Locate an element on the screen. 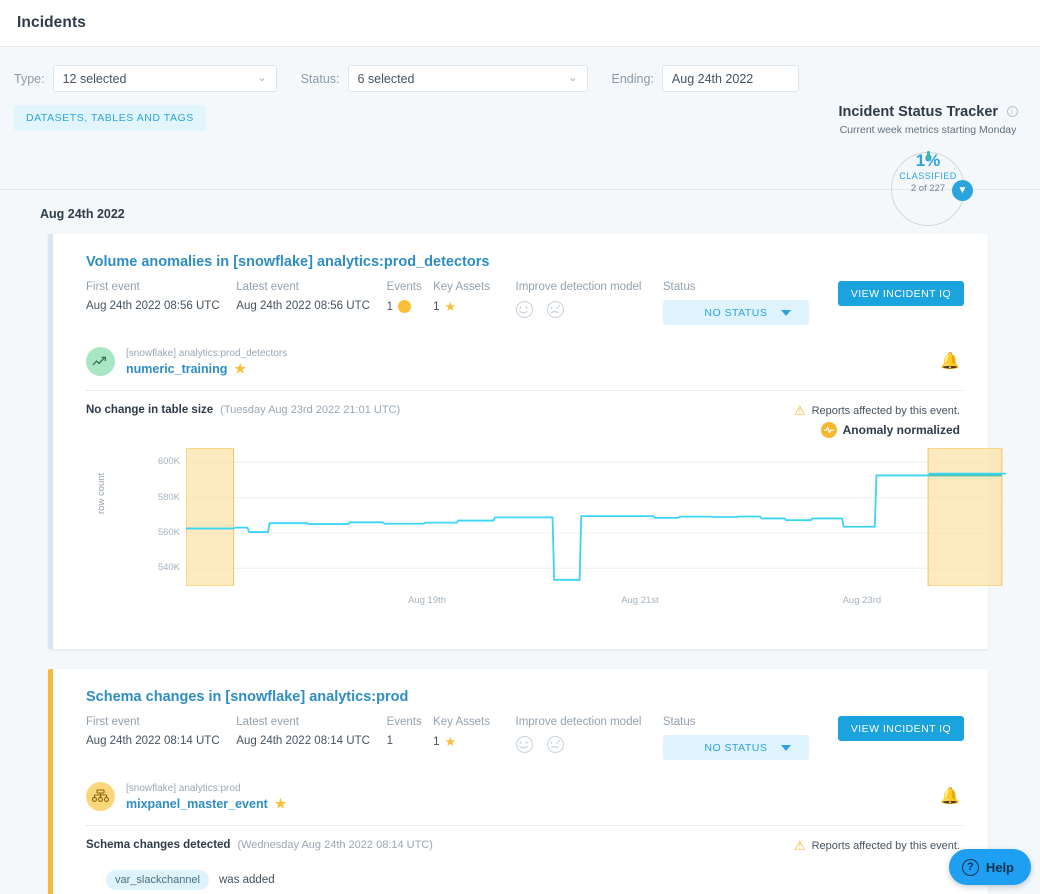 This screenshot has width=1040, height=894. status-select: 6 selected ⌄ is located at coordinates (467, 78).